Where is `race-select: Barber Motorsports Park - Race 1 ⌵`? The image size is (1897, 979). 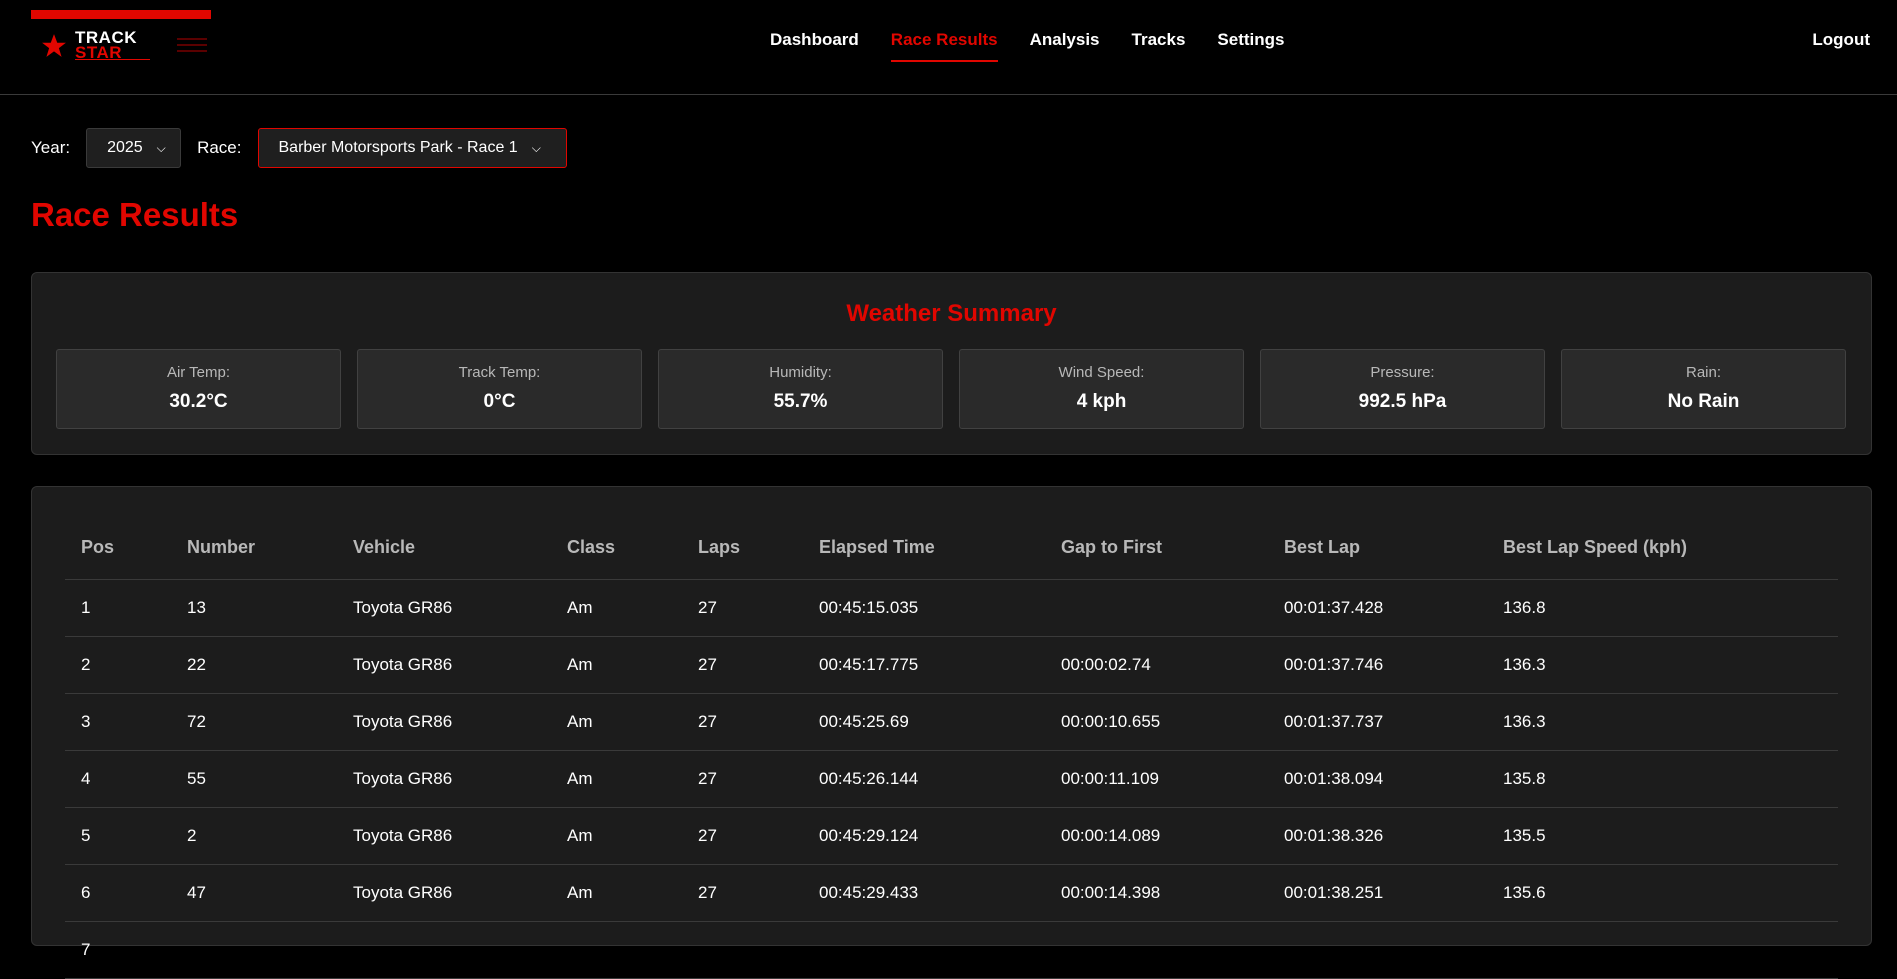
race-select: Barber Motorsports Park - Race 1 ⌵ is located at coordinates (412, 148).